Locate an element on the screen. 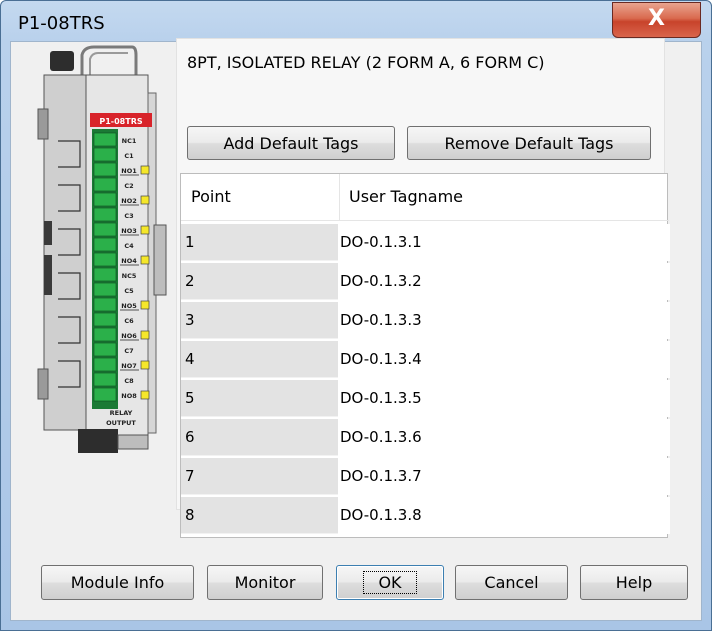 Image resolution: width=712 pixels, height=631 pixels. tagname-cell: DO-0.1.3.7 is located at coordinates (504, 476).